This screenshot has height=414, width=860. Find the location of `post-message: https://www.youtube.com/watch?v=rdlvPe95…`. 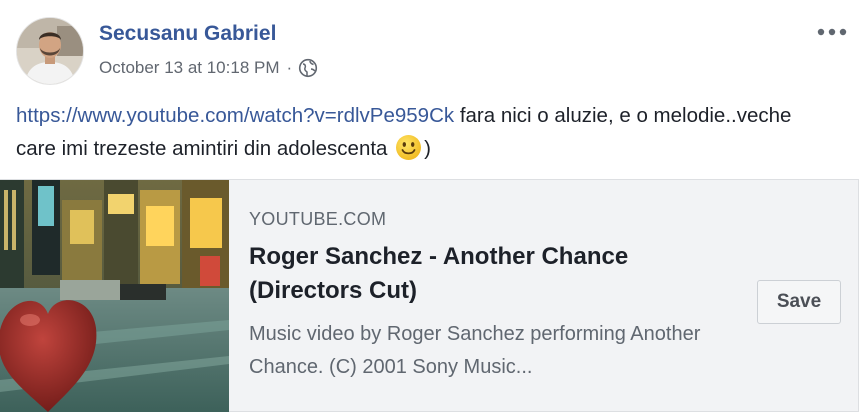

post-message: https://www.youtube.com/watch?v=rdlvPe95… is located at coordinates (416, 132).